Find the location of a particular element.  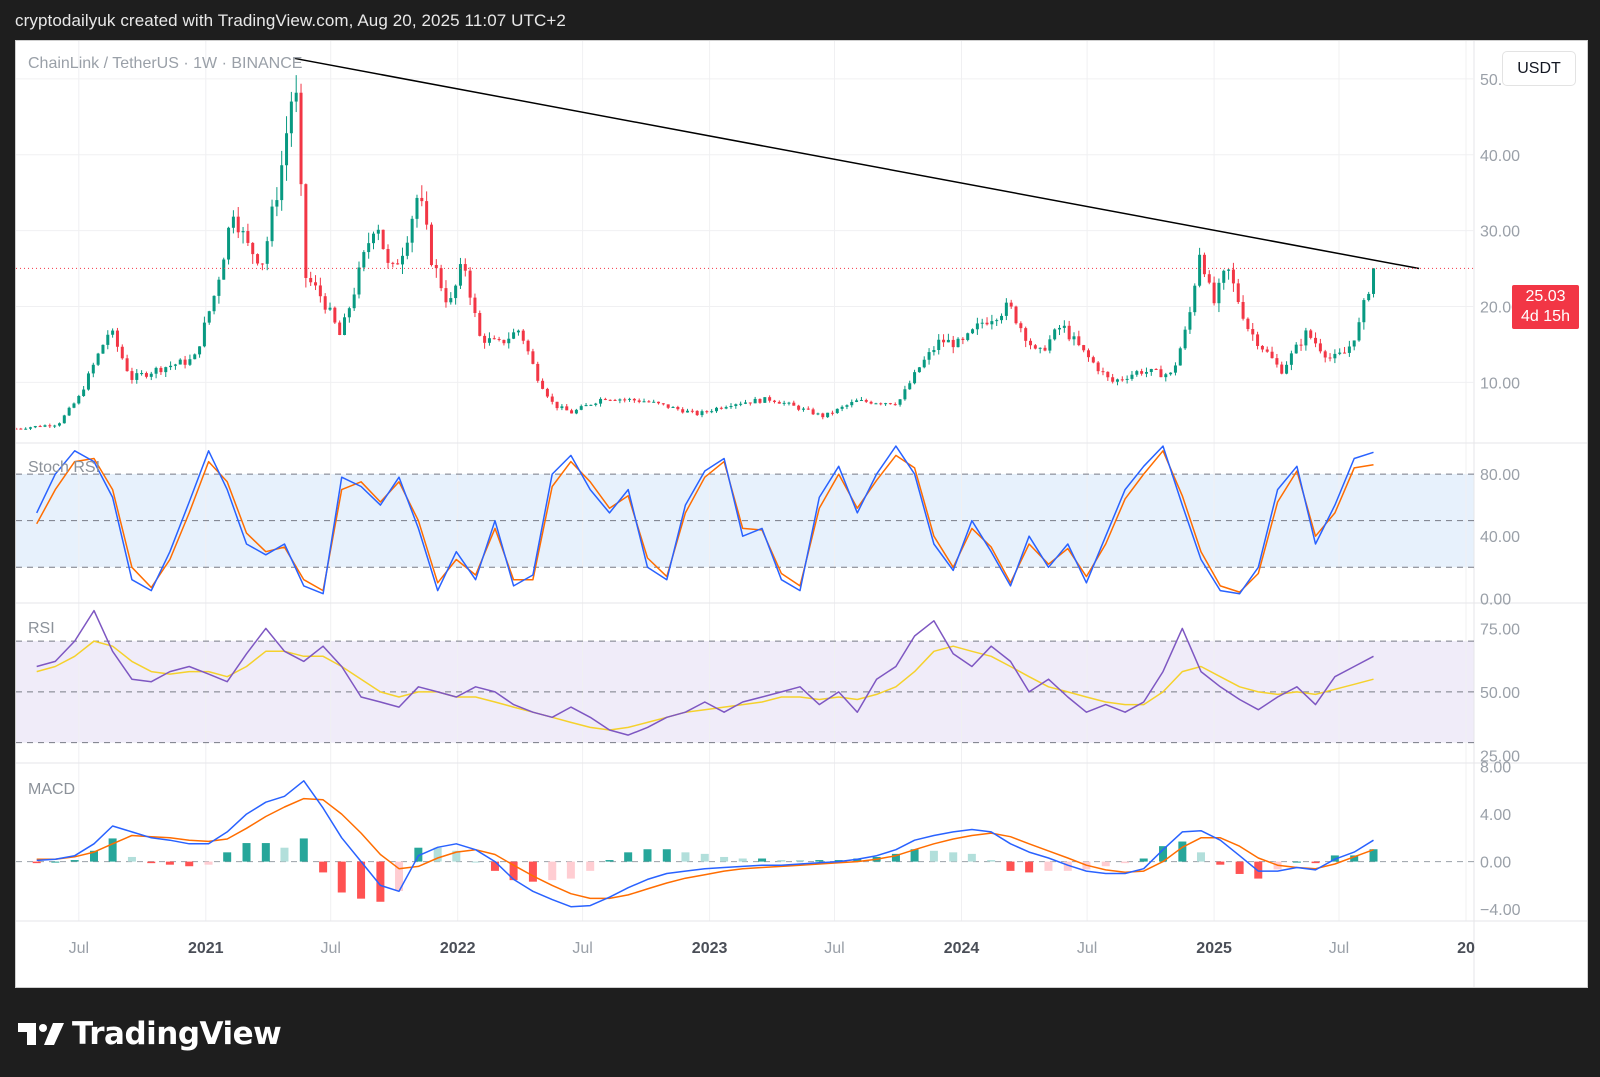

macd-tick-label: 8.00 is located at coordinates (1495, 768).